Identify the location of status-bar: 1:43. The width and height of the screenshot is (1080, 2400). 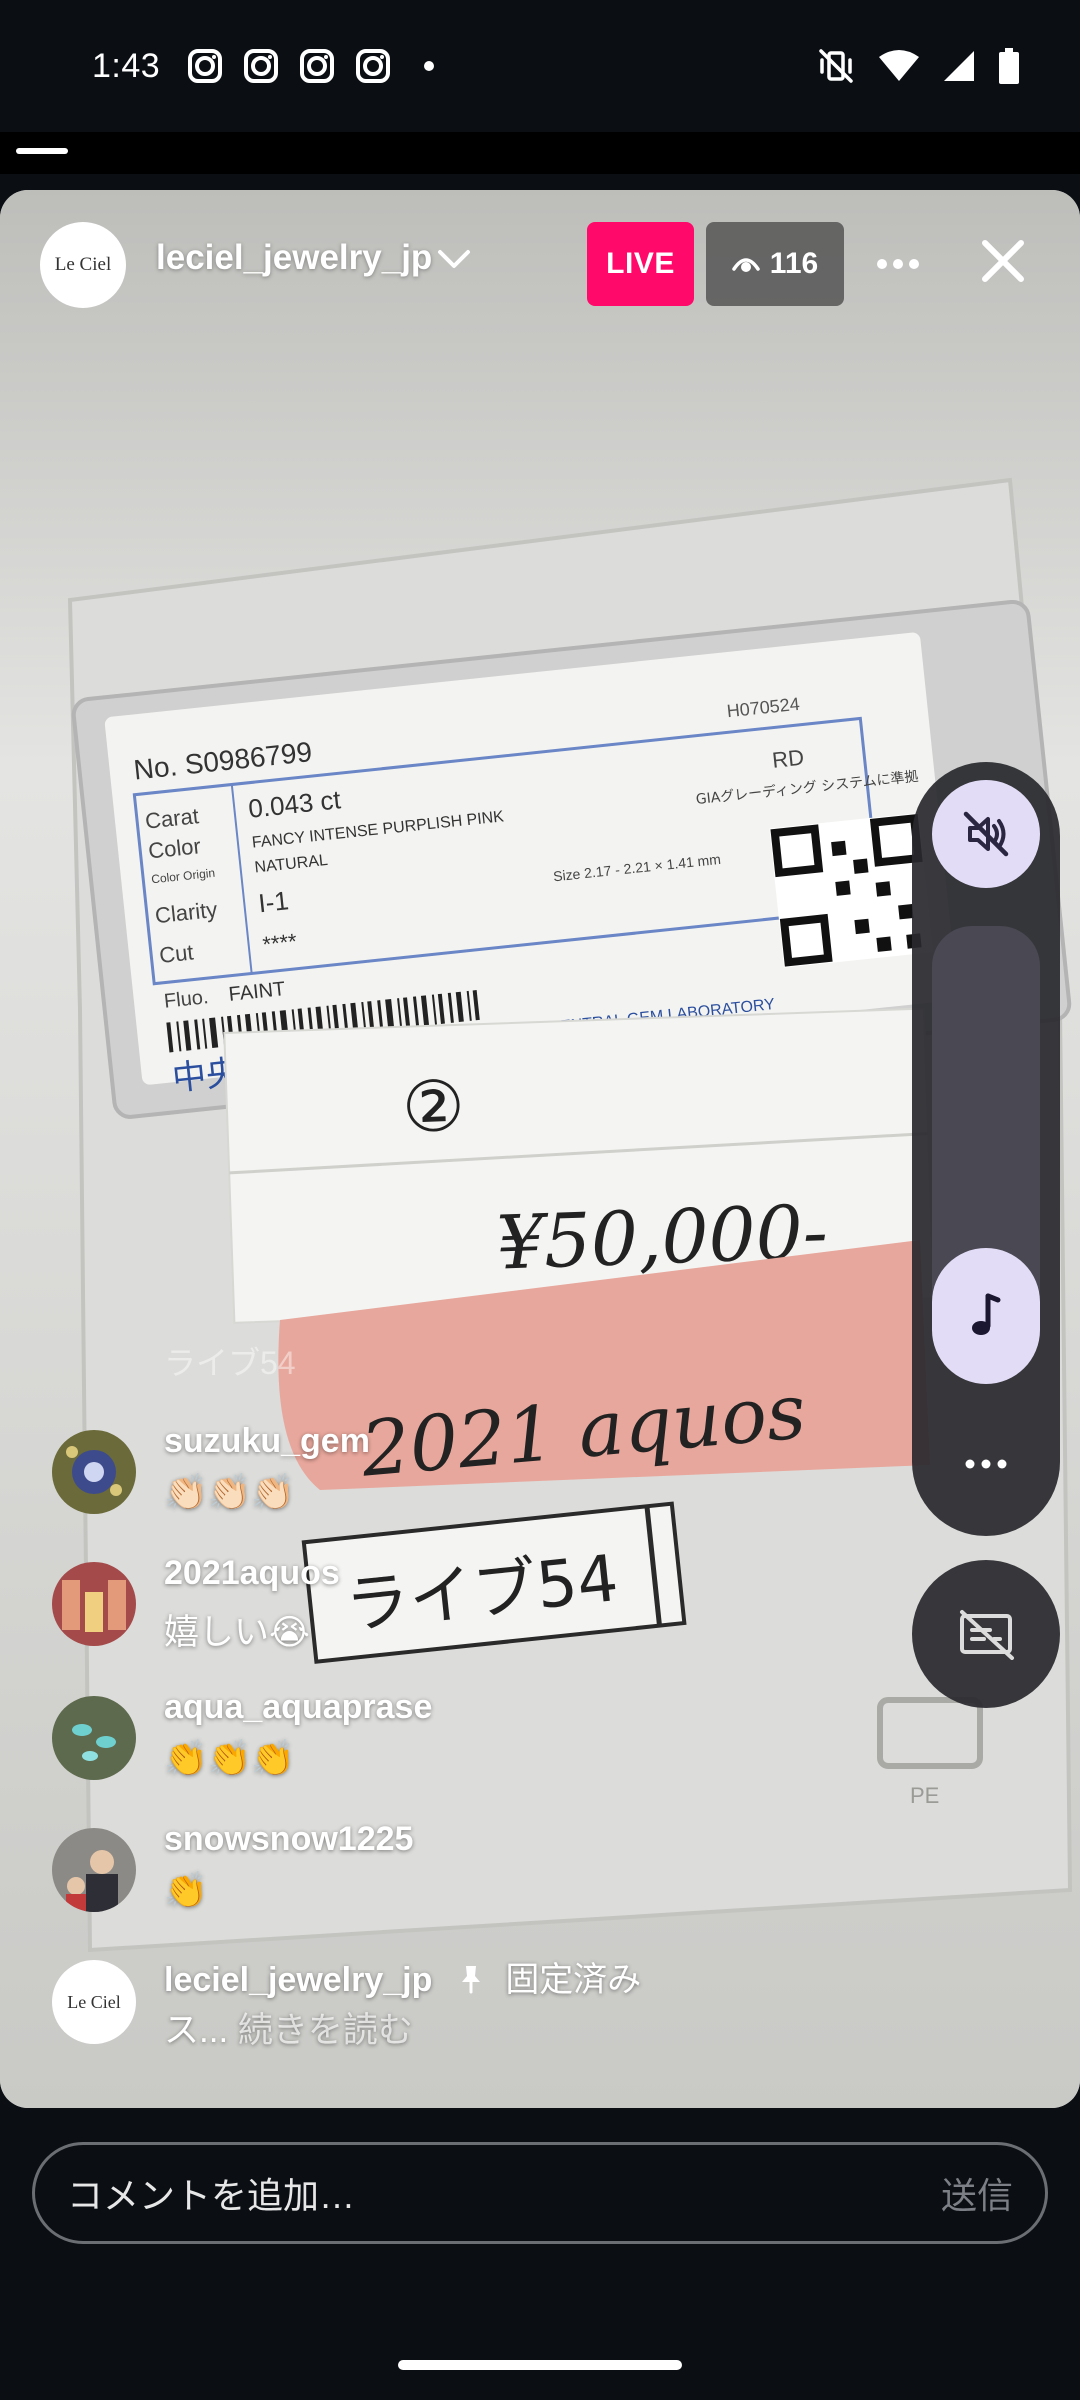
(540, 66).